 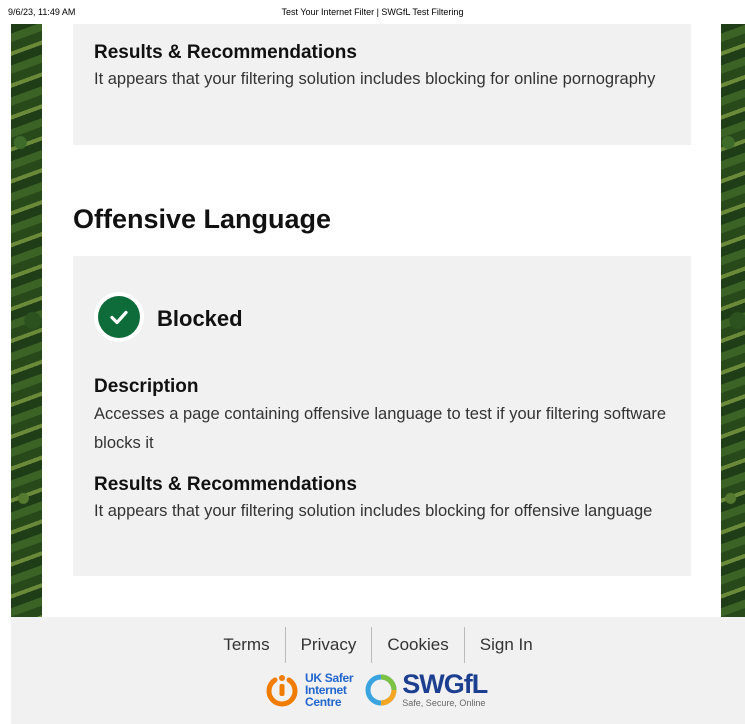 I want to click on uk-safer-internet-centre-logo: UK Safer Internet Centre, so click(x=309, y=689).